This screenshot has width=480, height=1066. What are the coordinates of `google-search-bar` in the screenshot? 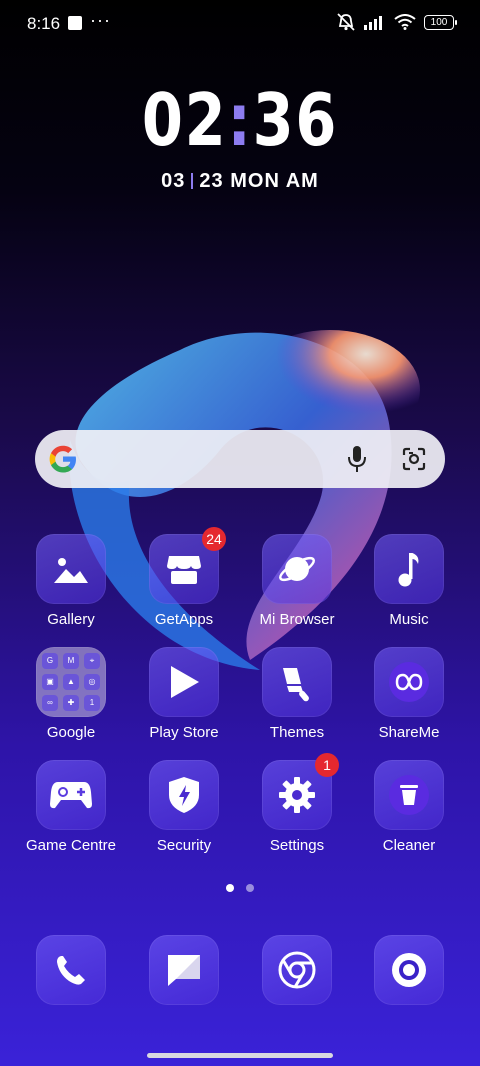 It's located at (240, 459).